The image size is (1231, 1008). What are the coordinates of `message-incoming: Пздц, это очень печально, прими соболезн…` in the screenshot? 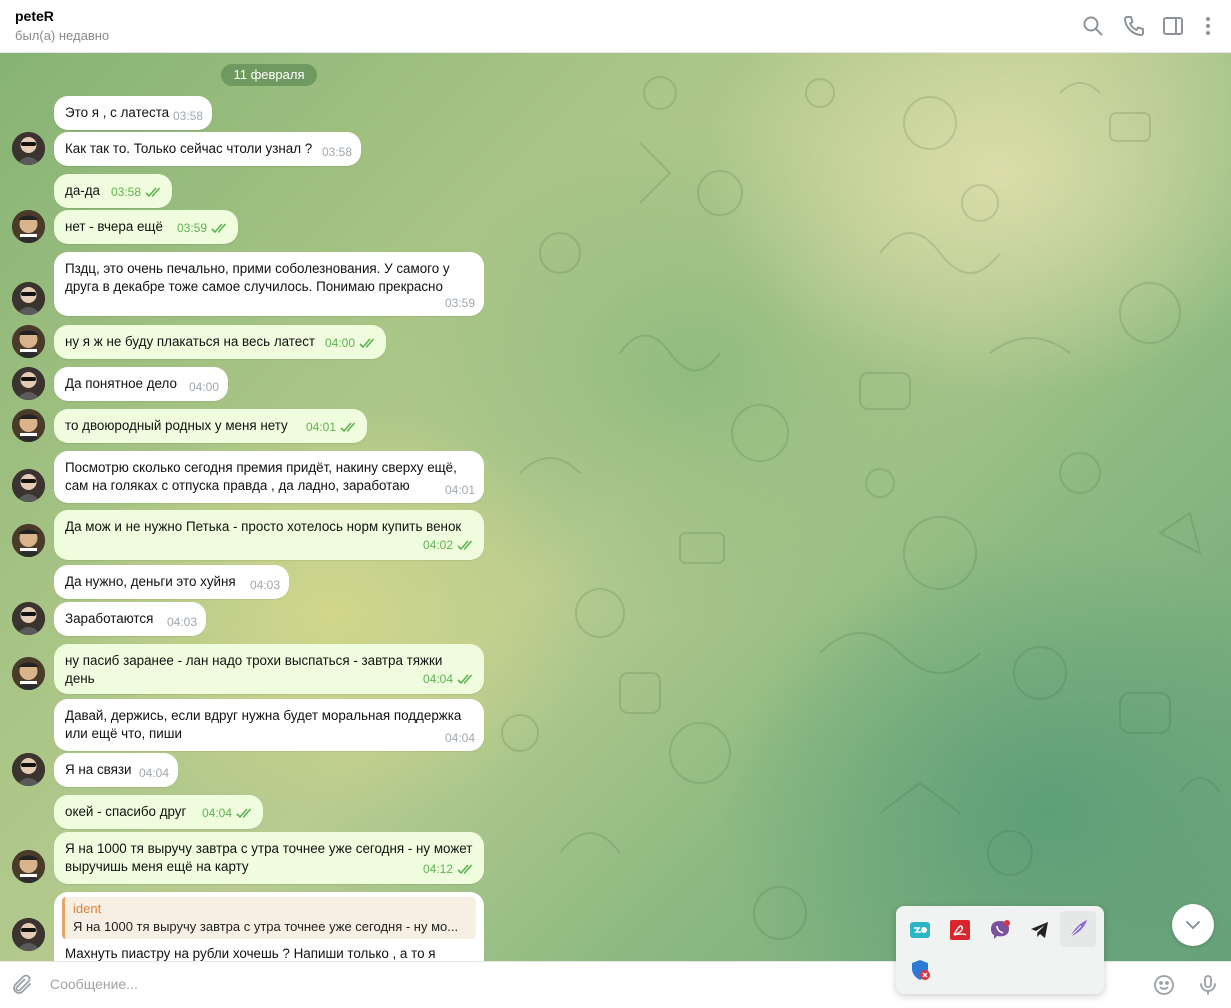 It's located at (269, 284).